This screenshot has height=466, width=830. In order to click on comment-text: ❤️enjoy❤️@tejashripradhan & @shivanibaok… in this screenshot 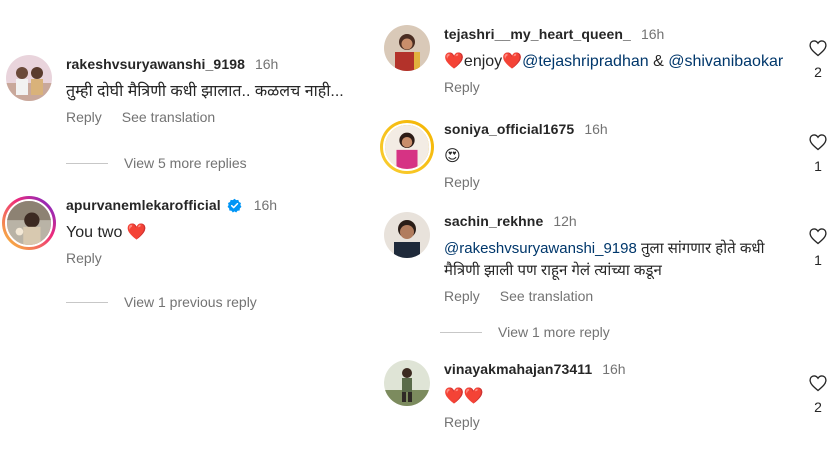, I will do `click(613, 62)`.